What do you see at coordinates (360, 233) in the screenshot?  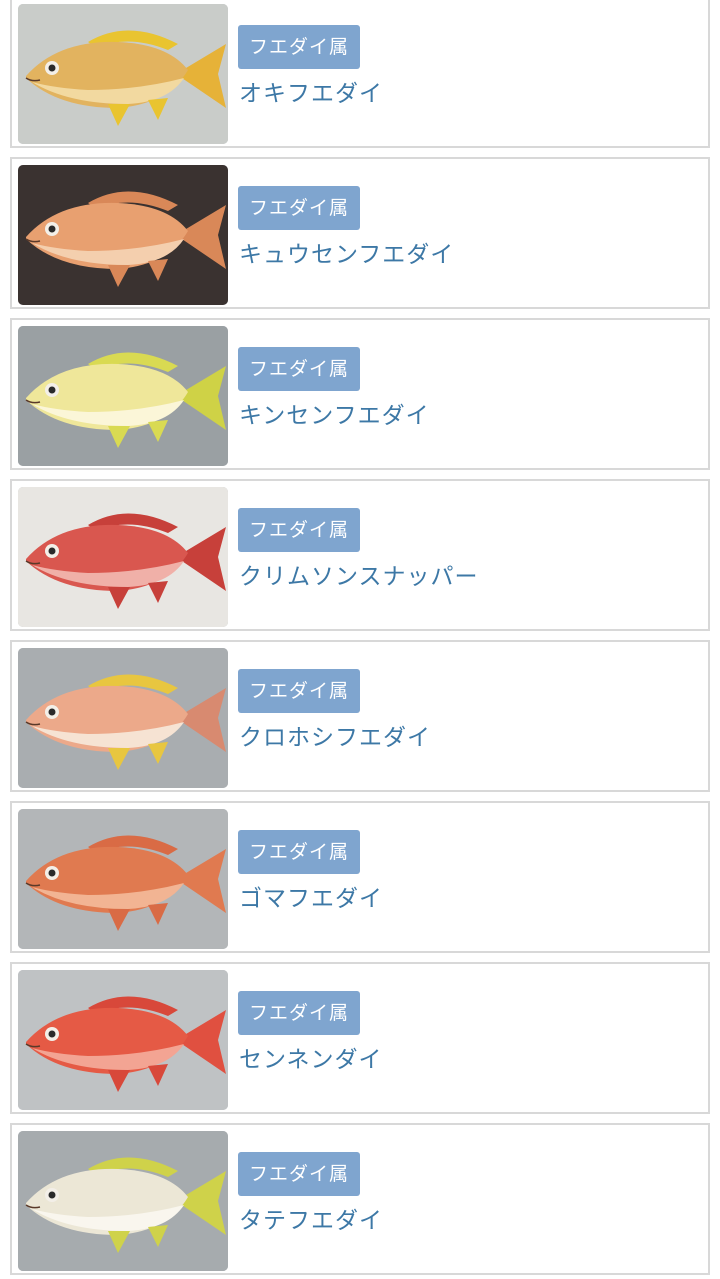 I see `fish-list-item: フエダイ属キュウセンフエダイ` at bounding box center [360, 233].